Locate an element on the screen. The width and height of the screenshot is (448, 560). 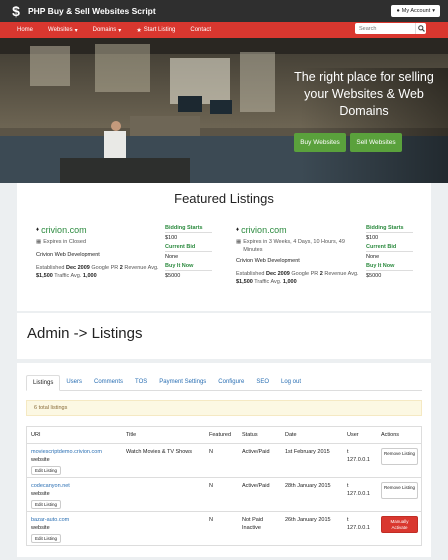
listing-uri-link: bazar-auto.com is located at coordinates (77, 520).